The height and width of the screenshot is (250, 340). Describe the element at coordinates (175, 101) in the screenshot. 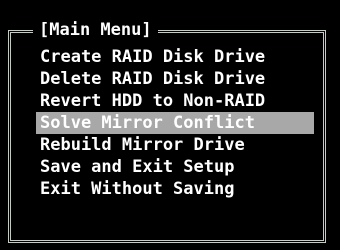

I see `menu-item-revert-hdd-to-non-raid: Revert HDD to Non-RAID` at that location.